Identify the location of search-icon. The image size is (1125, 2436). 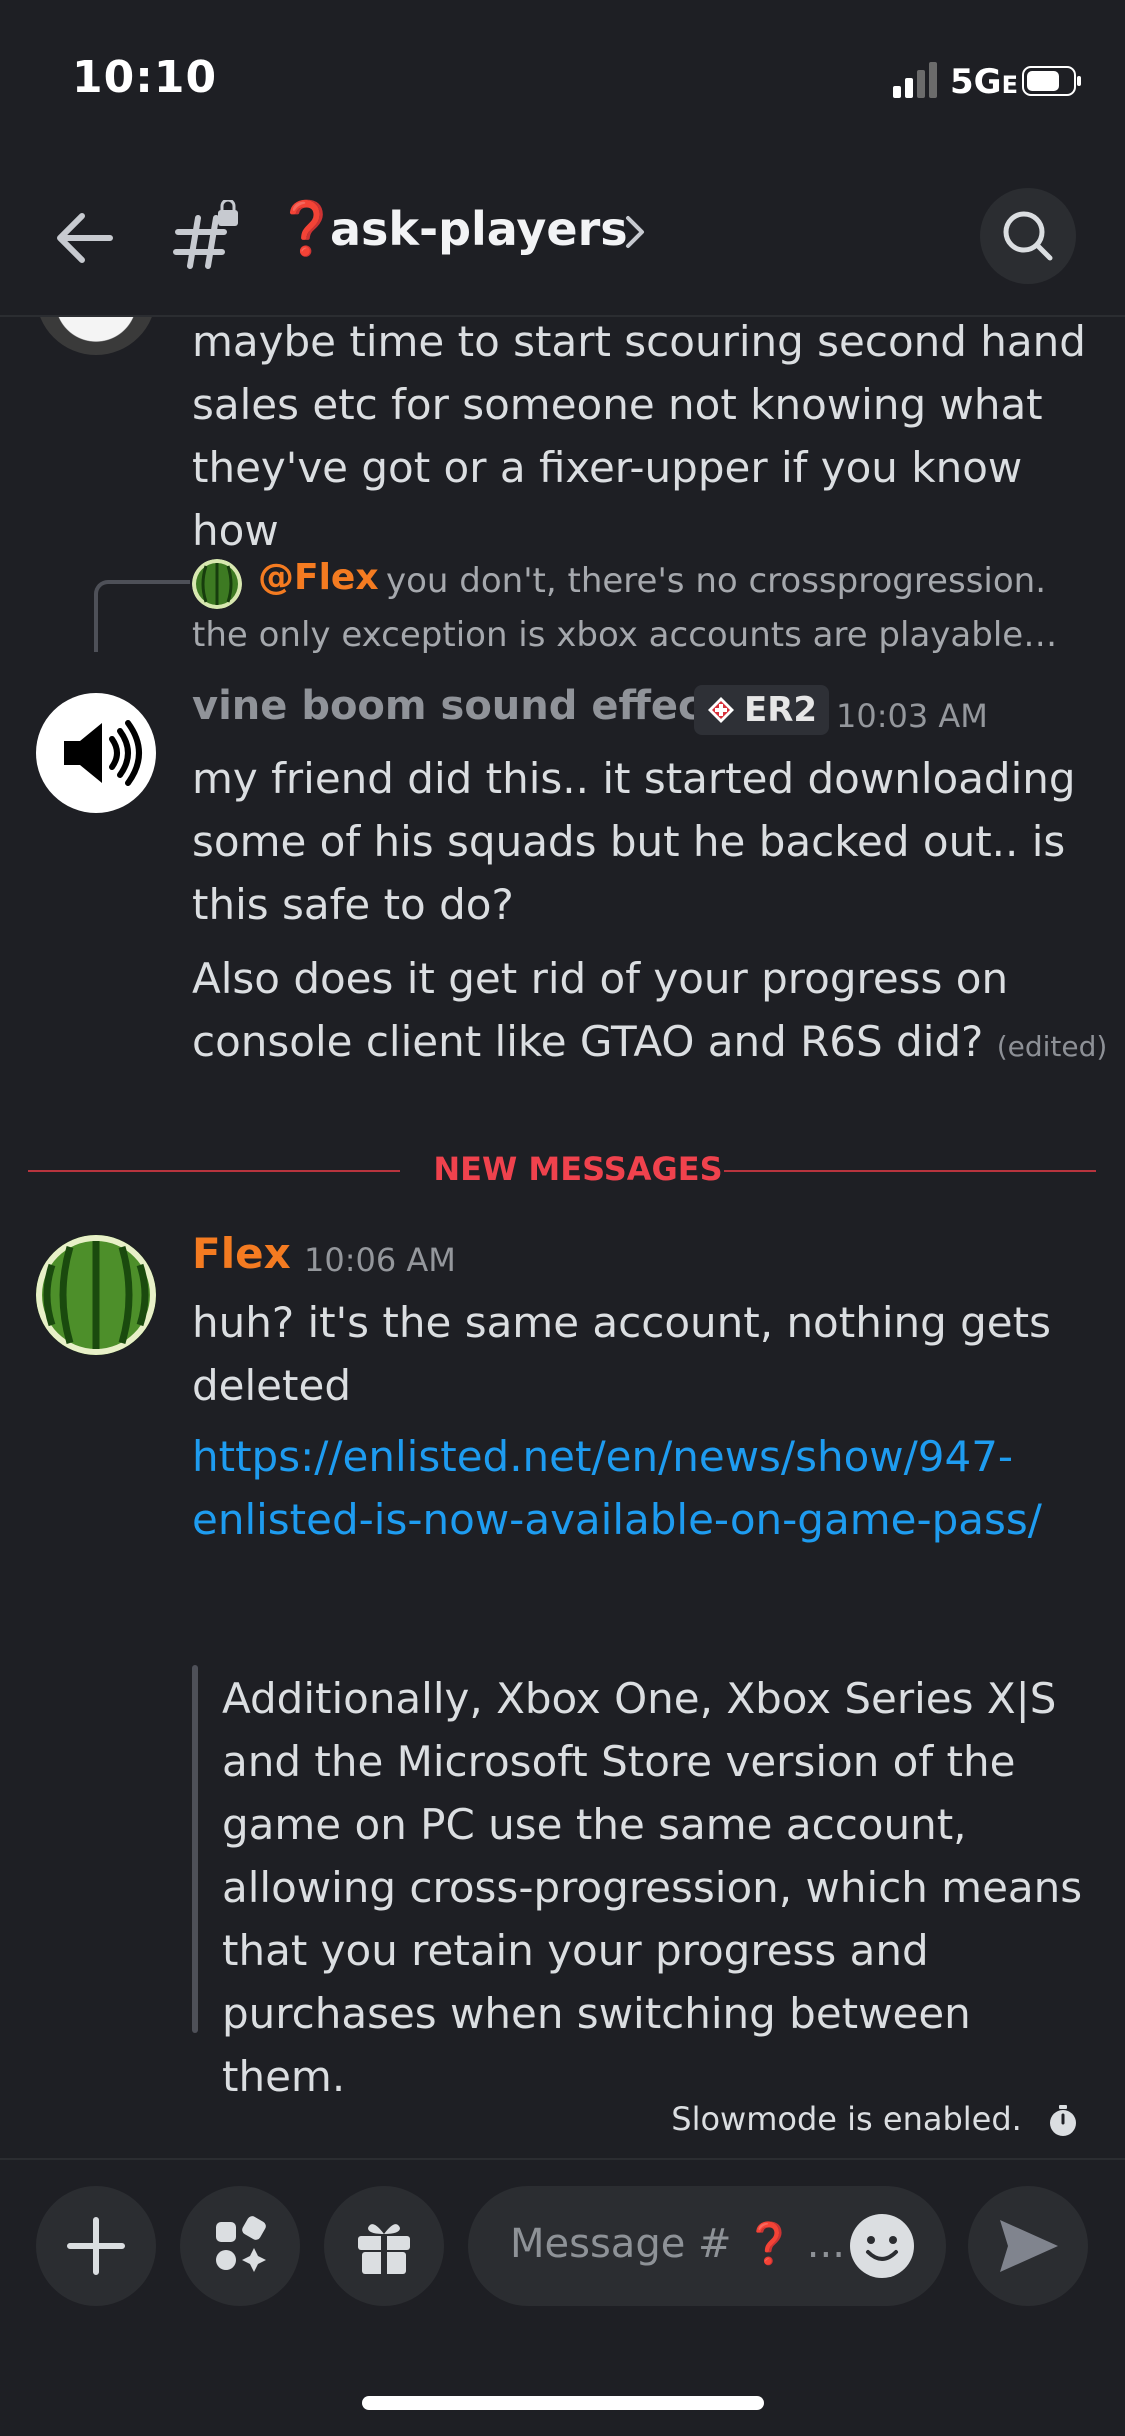
(1028, 236).